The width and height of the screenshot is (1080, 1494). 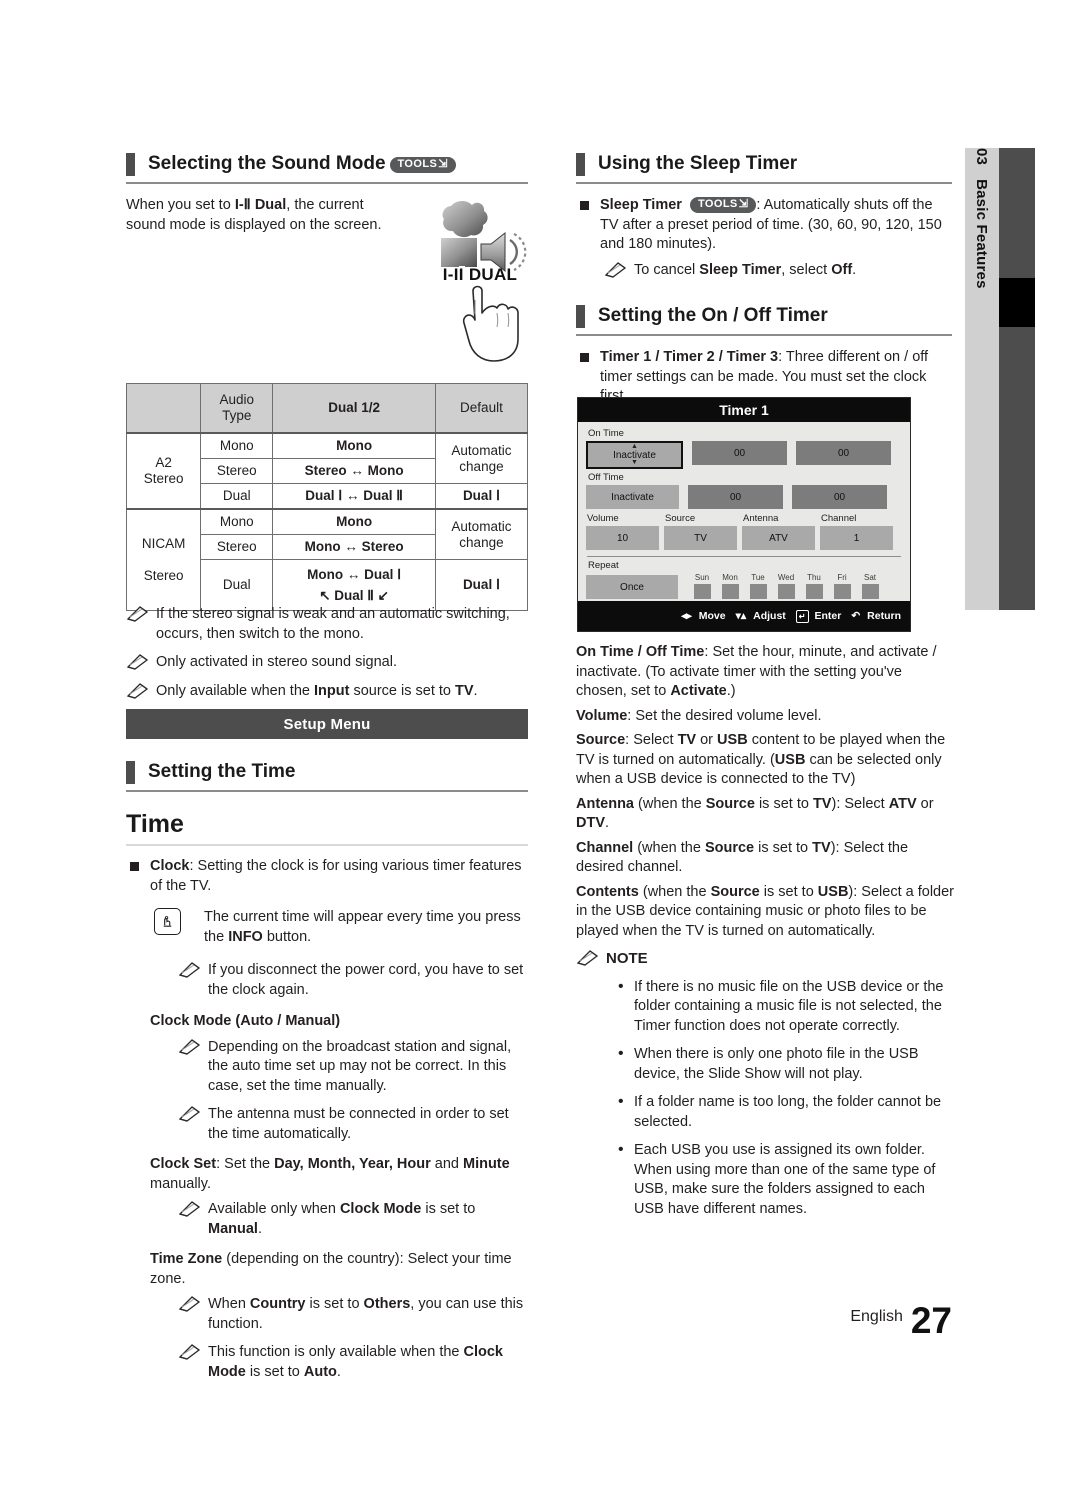 I want to click on osd-day-fri: Fri, so click(x=842, y=586).